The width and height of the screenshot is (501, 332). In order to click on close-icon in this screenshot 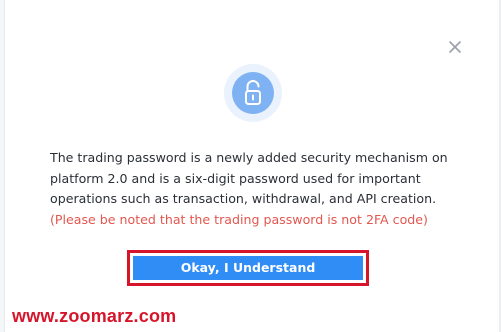, I will do `click(455, 47)`.